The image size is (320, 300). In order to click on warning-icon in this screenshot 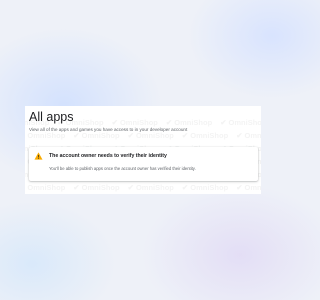, I will do `click(38, 156)`.